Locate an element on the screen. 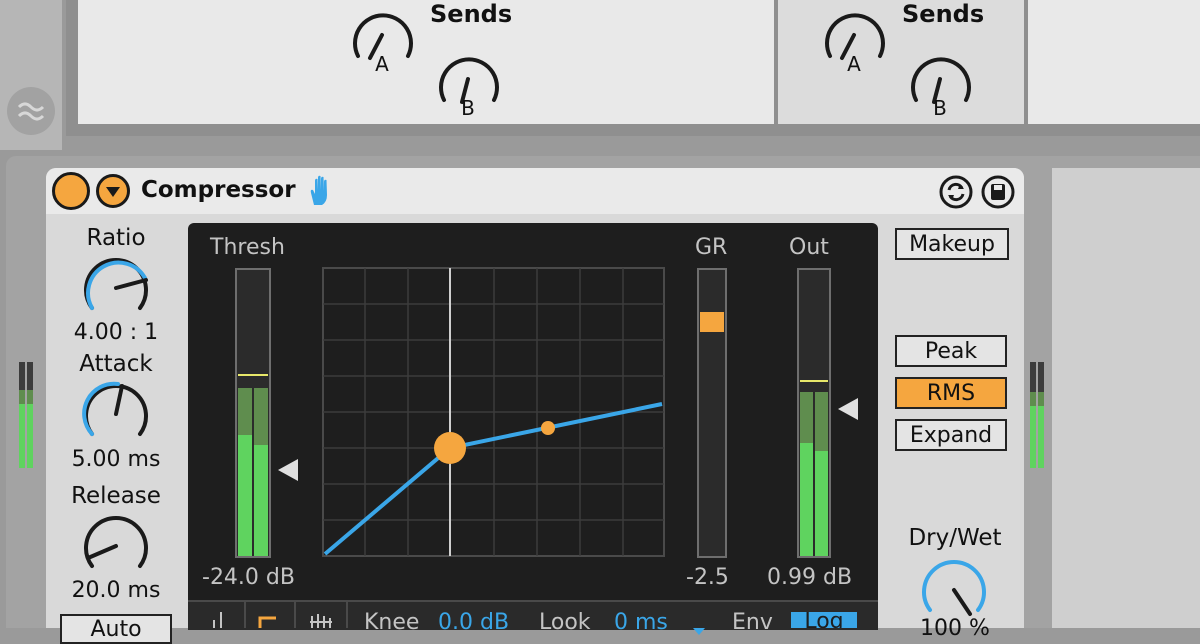  lookahead-label: Look is located at coordinates (565, 622).